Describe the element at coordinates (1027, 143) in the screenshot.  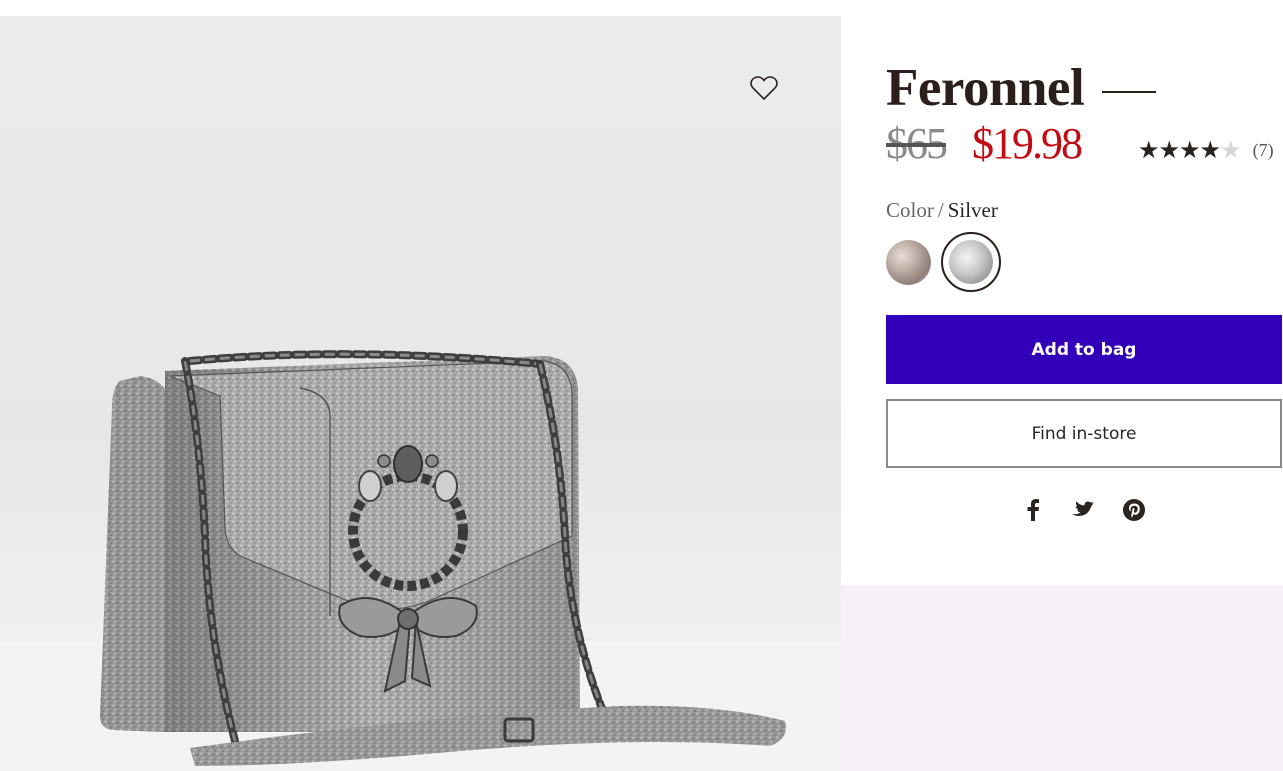
I see `sale-price: $19.98` at that location.